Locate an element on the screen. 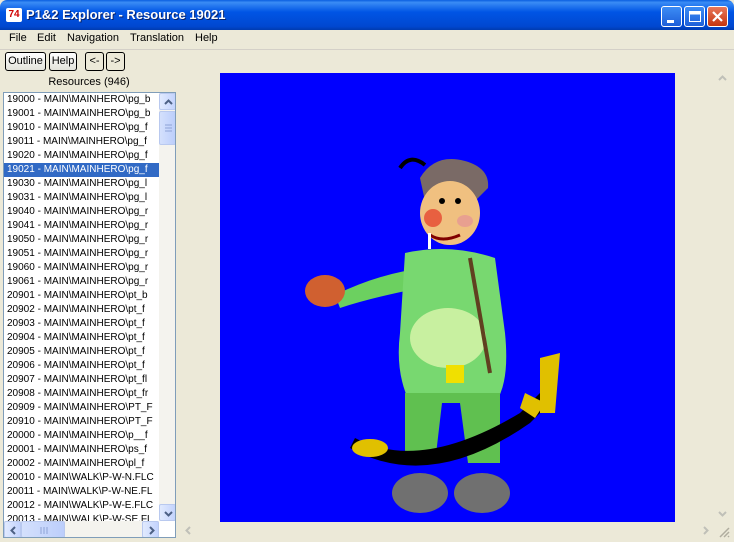 The image size is (734, 542). window-title: P1&2 Explorer - Resource 19021 is located at coordinates (126, 14).